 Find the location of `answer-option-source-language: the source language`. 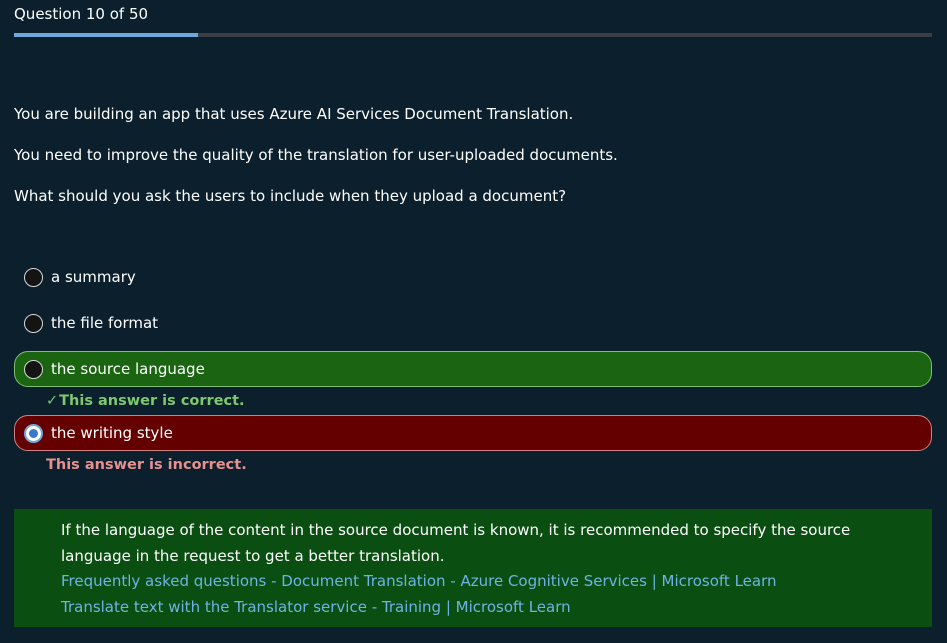

answer-option-source-language: the source language is located at coordinates (473, 369).